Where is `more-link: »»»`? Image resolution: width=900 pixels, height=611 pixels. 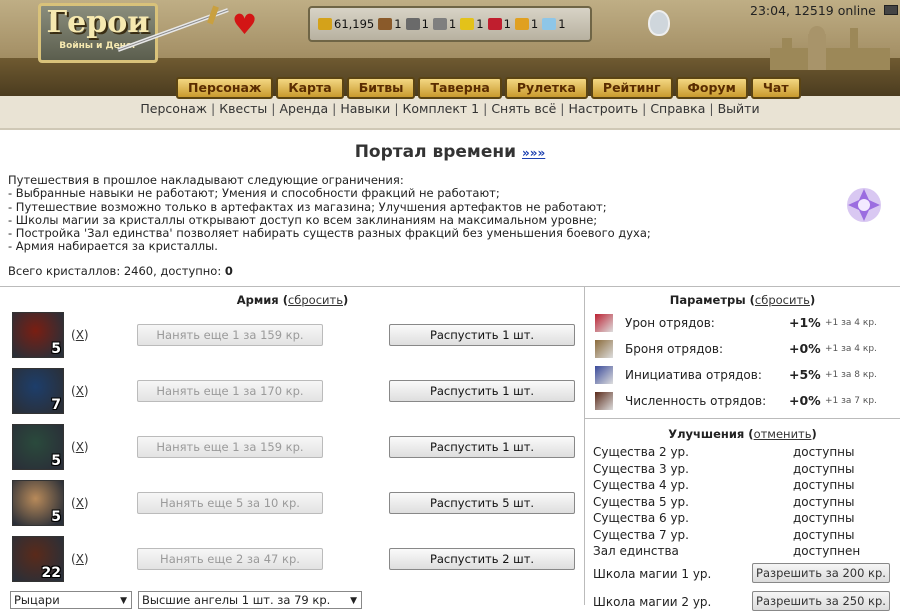 more-link: »»» is located at coordinates (533, 153).